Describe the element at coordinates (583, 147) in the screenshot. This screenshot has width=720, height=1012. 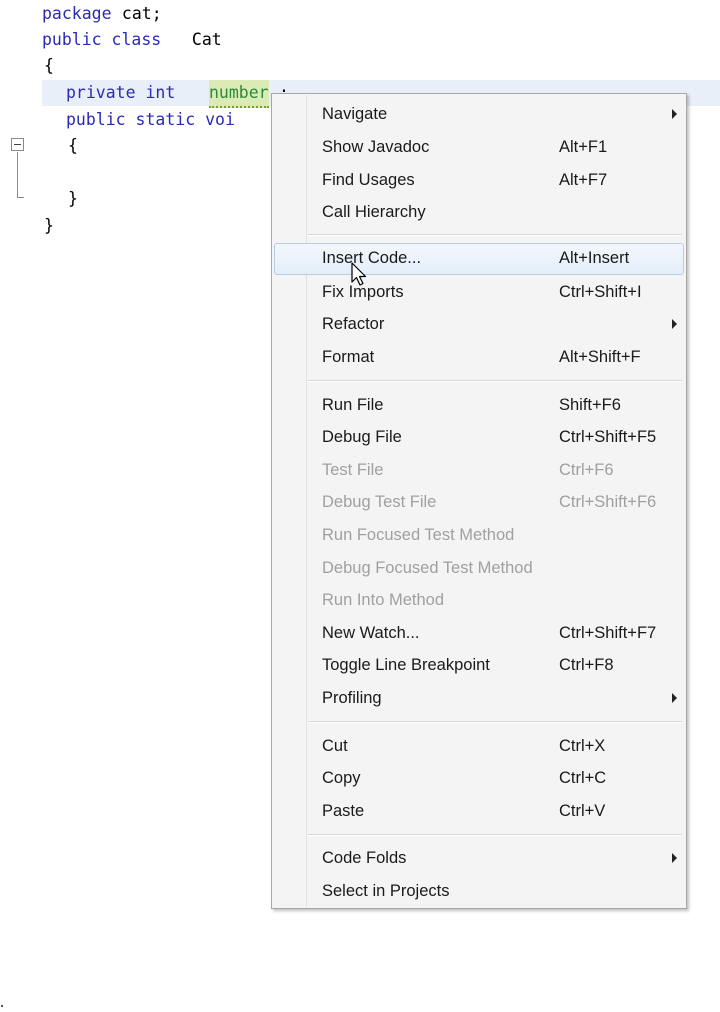
I see `menu-item-shortcut: Alt+F1` at that location.